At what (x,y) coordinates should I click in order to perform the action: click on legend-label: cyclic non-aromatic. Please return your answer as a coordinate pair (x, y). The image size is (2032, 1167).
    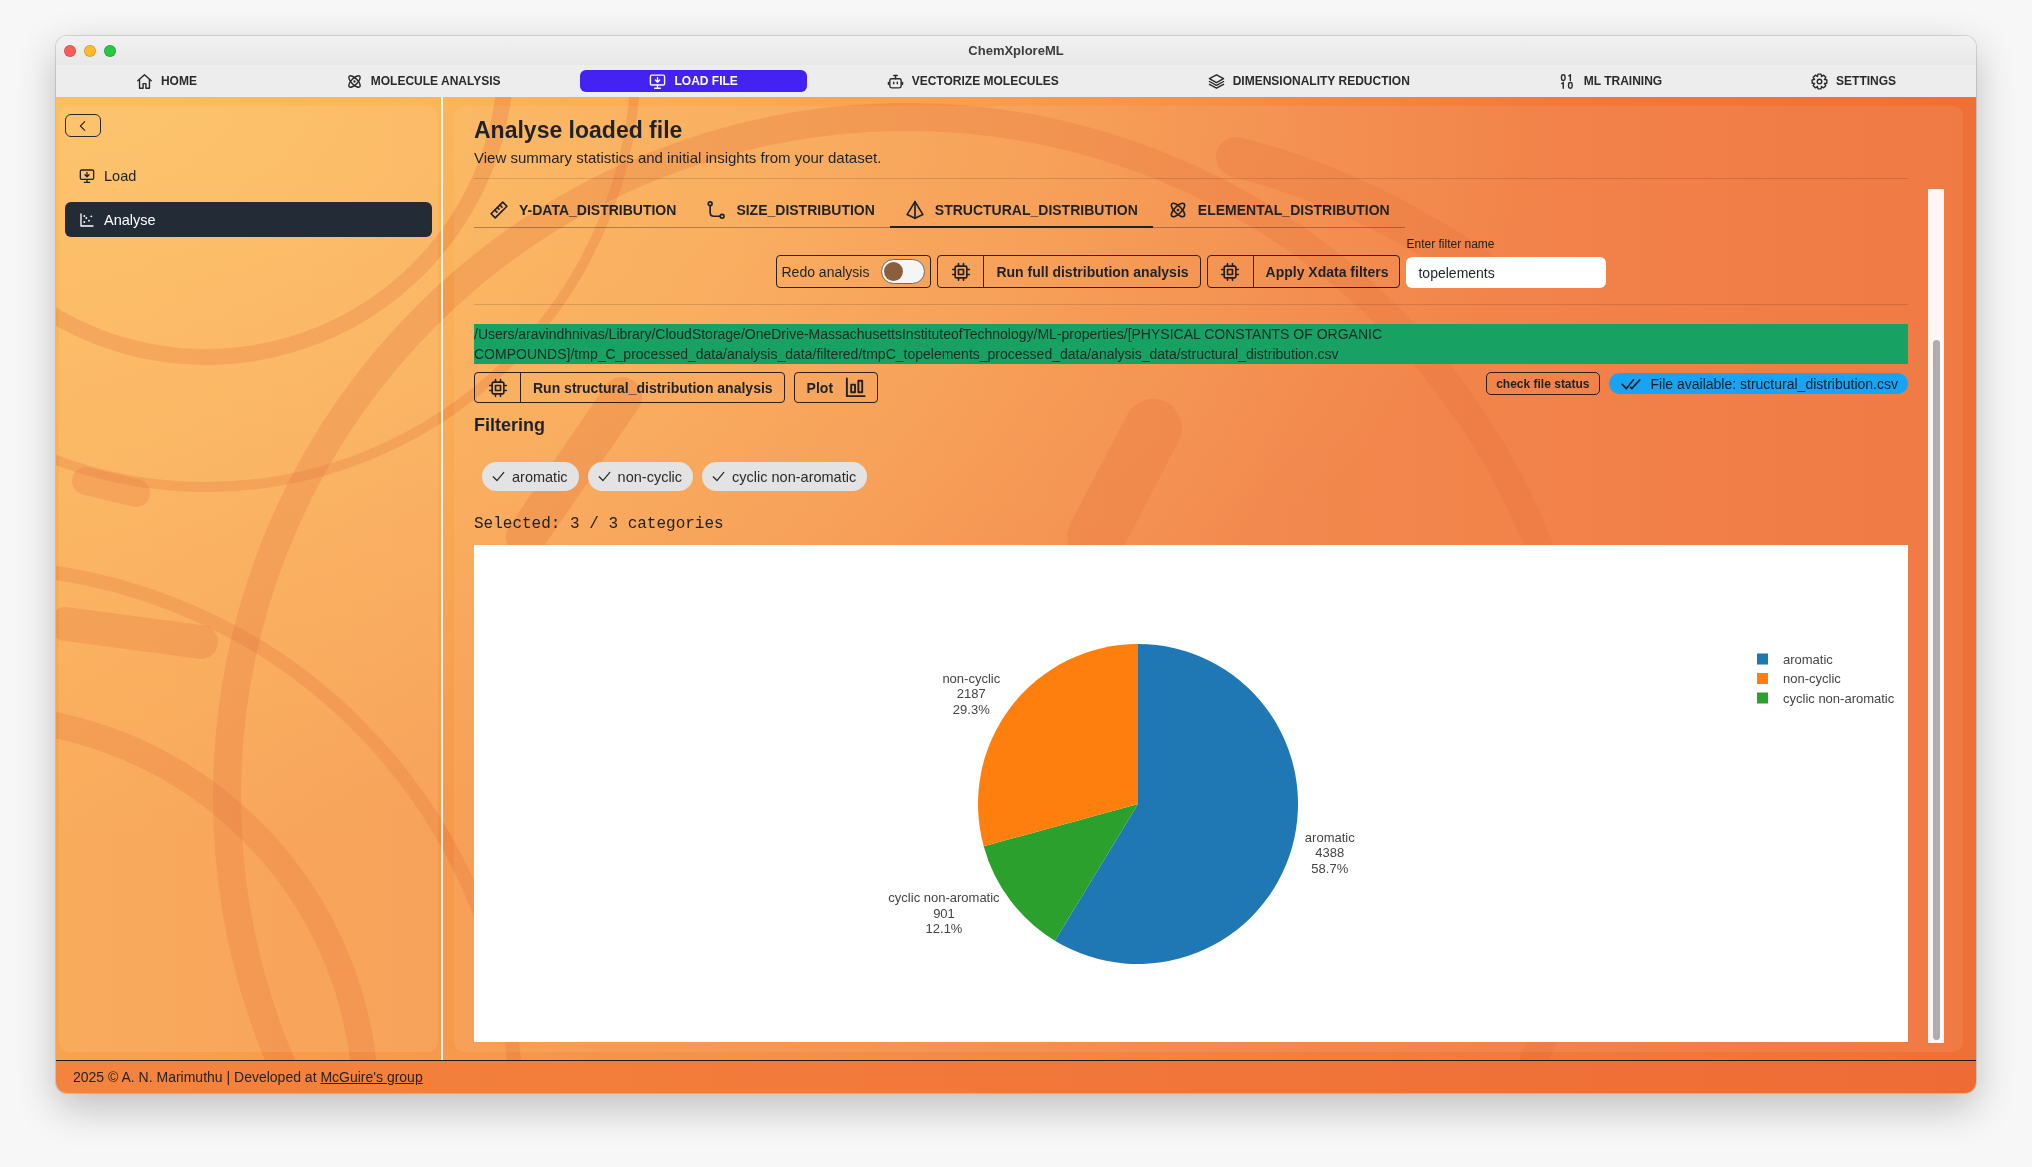
    Looking at the image, I should click on (1839, 698).